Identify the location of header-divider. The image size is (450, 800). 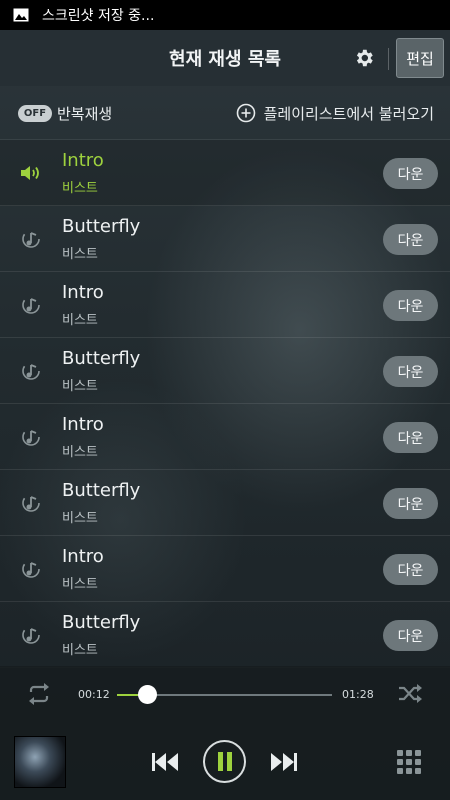
(388, 59).